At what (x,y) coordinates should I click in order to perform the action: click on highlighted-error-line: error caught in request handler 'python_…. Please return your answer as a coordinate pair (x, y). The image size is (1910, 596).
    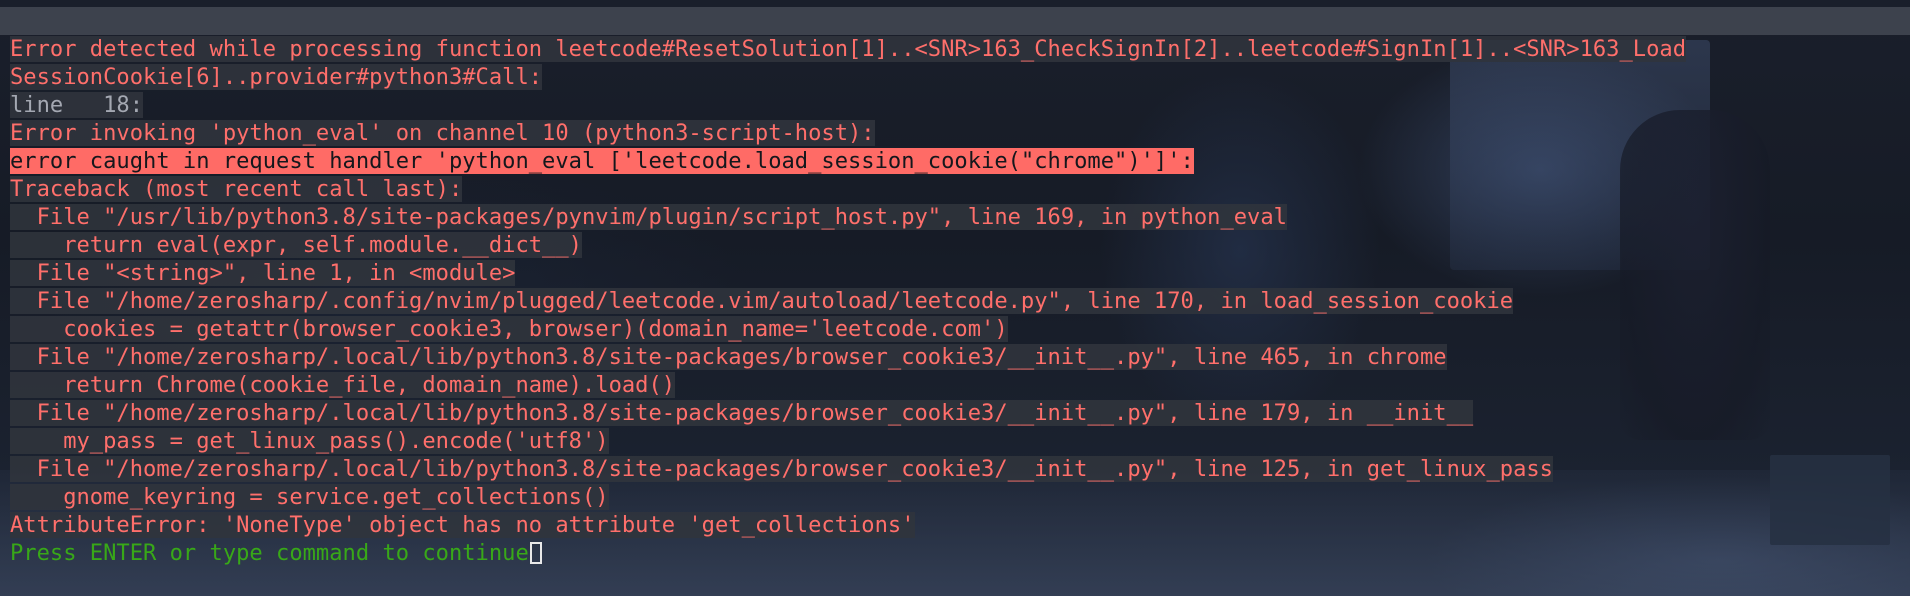
    Looking at the image, I should click on (602, 161).